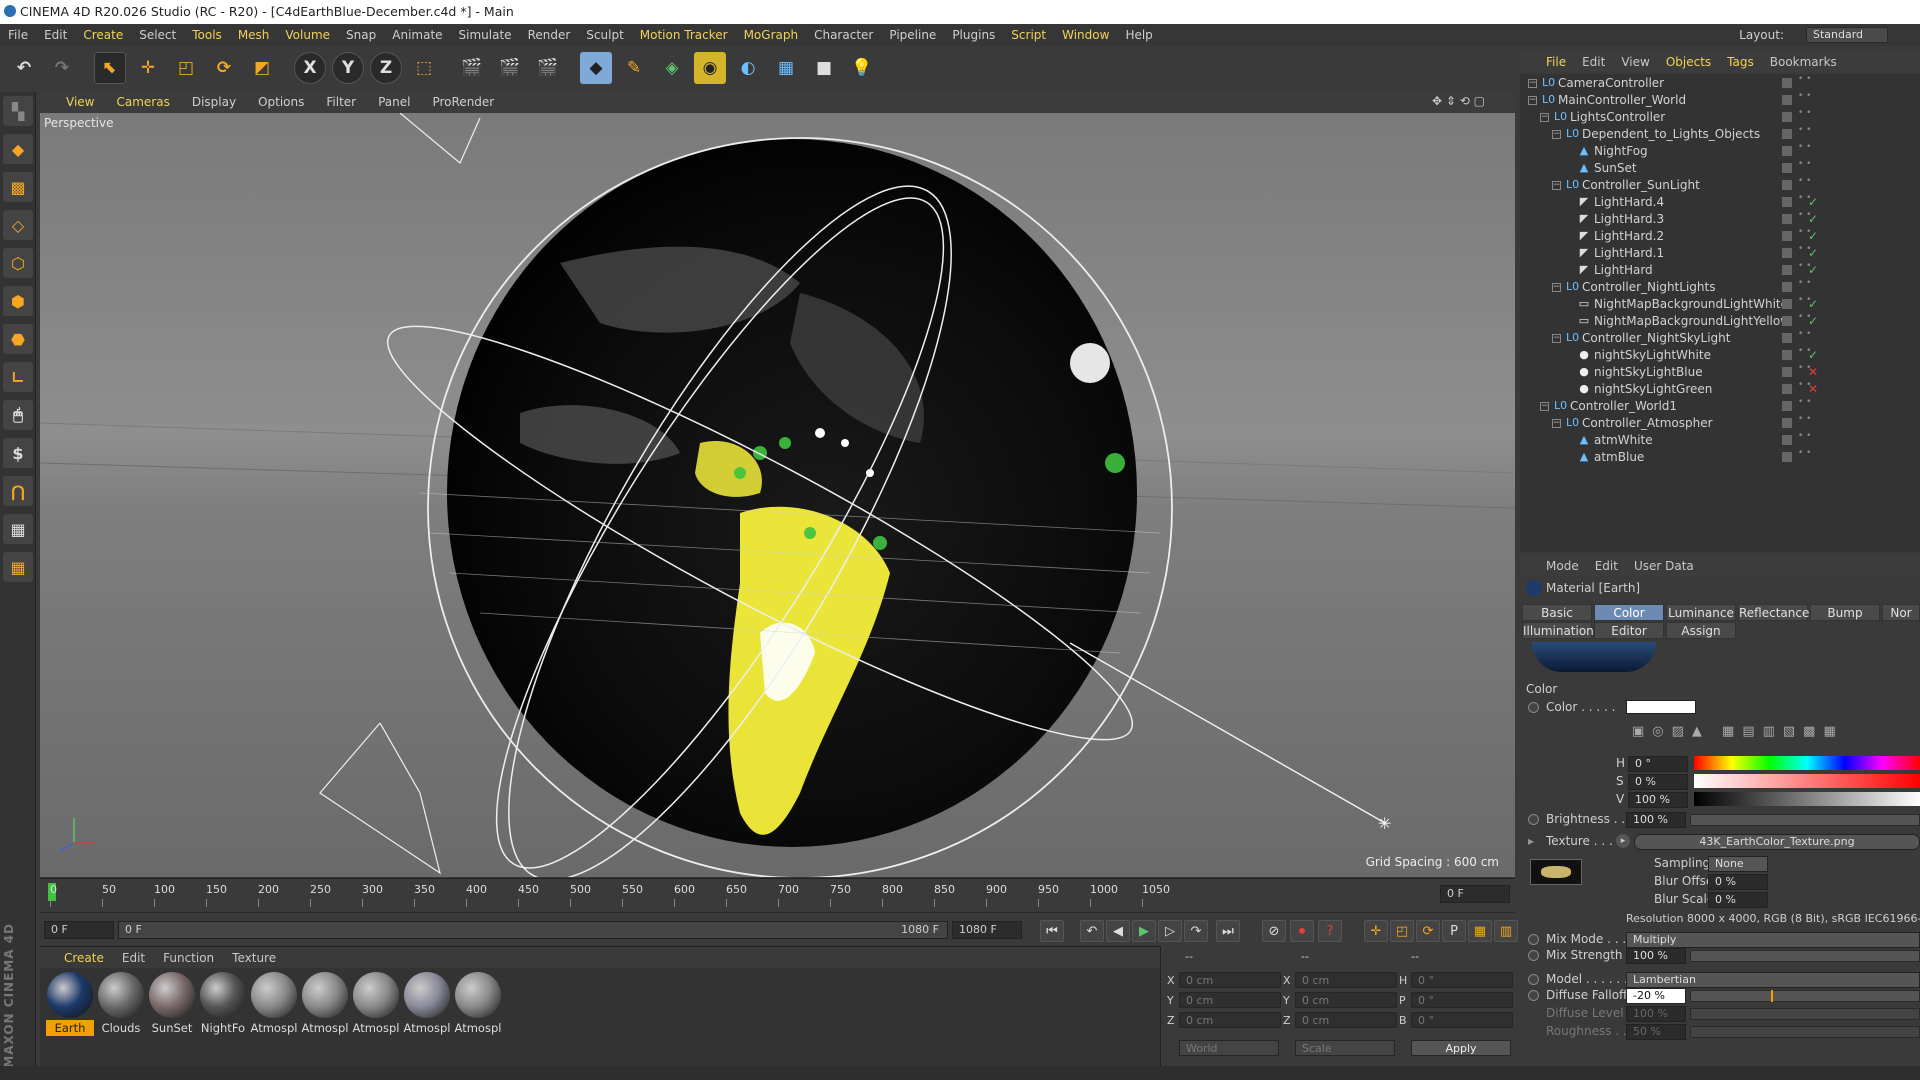  What do you see at coordinates (148, 68) in the screenshot?
I see `move-tool-icon: ✛` at bounding box center [148, 68].